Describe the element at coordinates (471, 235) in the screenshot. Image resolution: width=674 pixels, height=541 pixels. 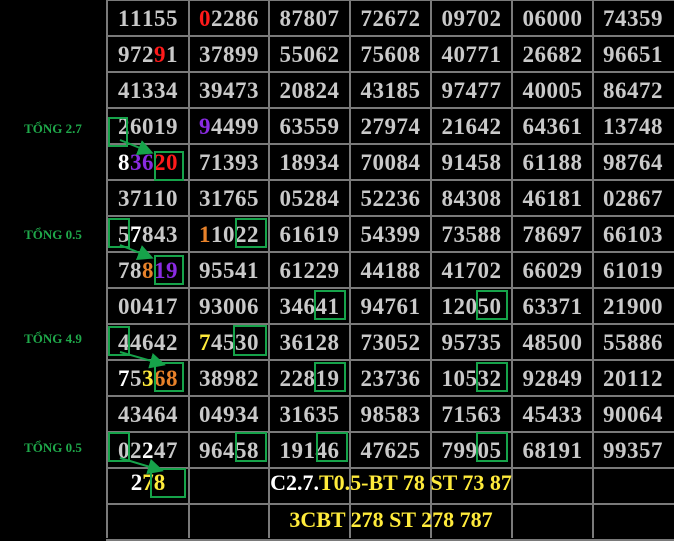
I see `number-cell: 73588` at that location.